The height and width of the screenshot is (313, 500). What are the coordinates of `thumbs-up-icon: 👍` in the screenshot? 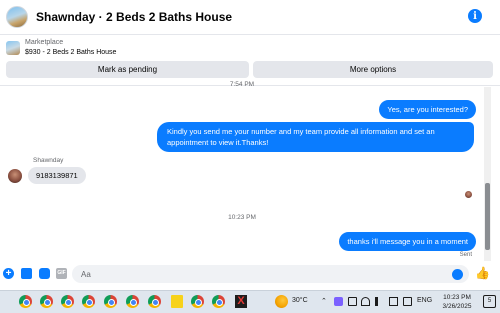 It's located at (482, 273).